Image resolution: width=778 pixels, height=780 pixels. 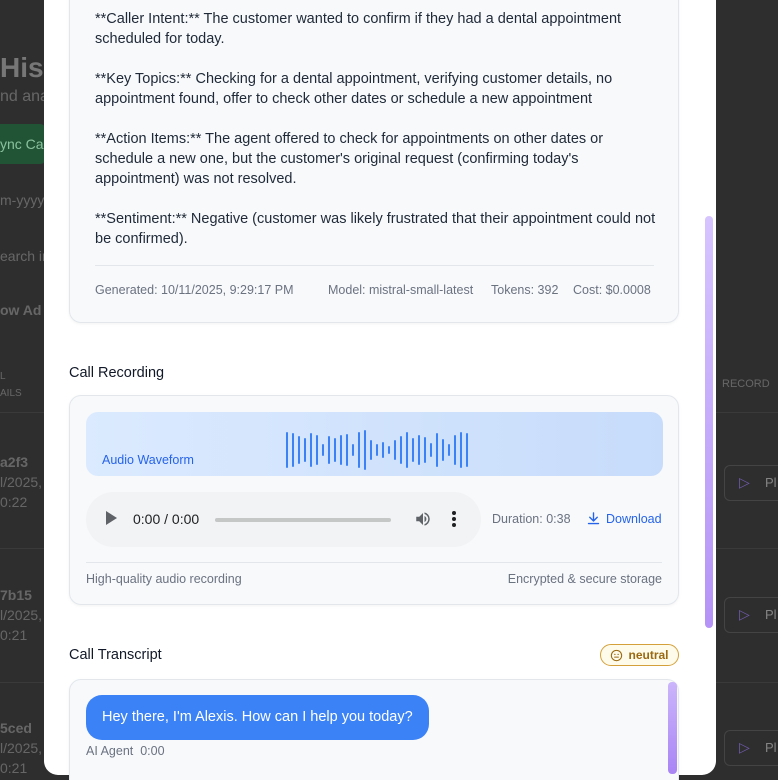 I want to click on modal-scrollbar, so click(x=709, y=422).